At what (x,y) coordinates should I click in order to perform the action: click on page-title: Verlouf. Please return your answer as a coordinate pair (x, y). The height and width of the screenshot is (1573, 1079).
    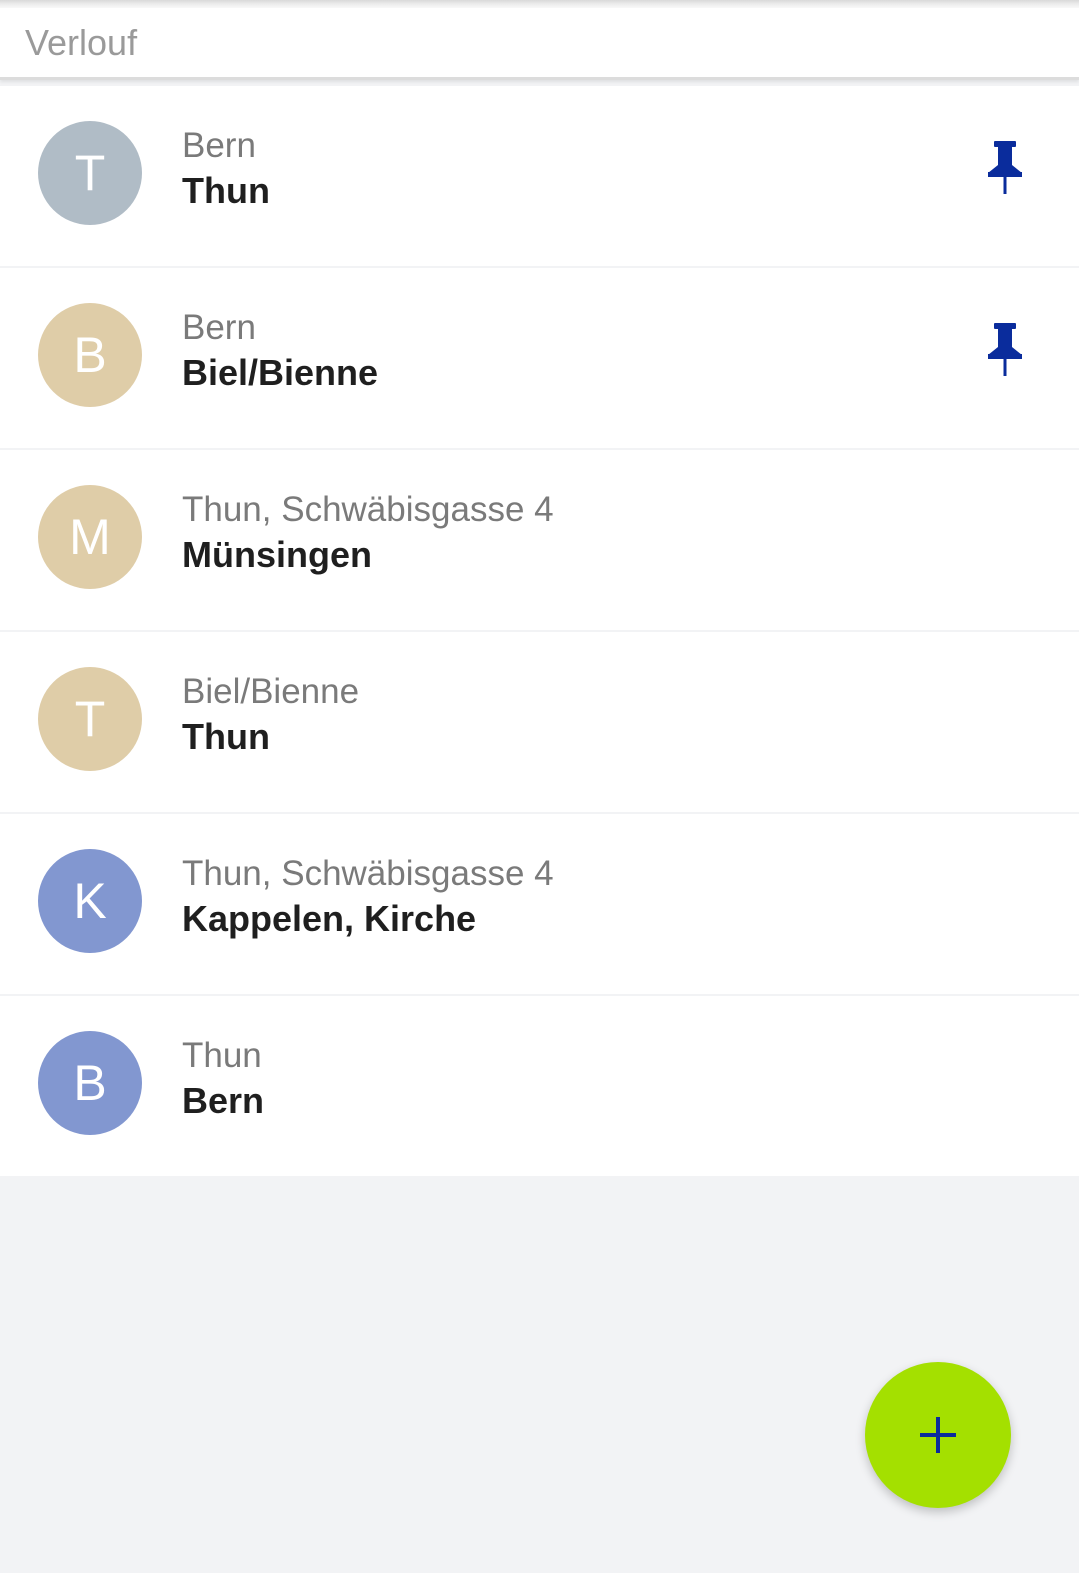
    Looking at the image, I should click on (81, 42).